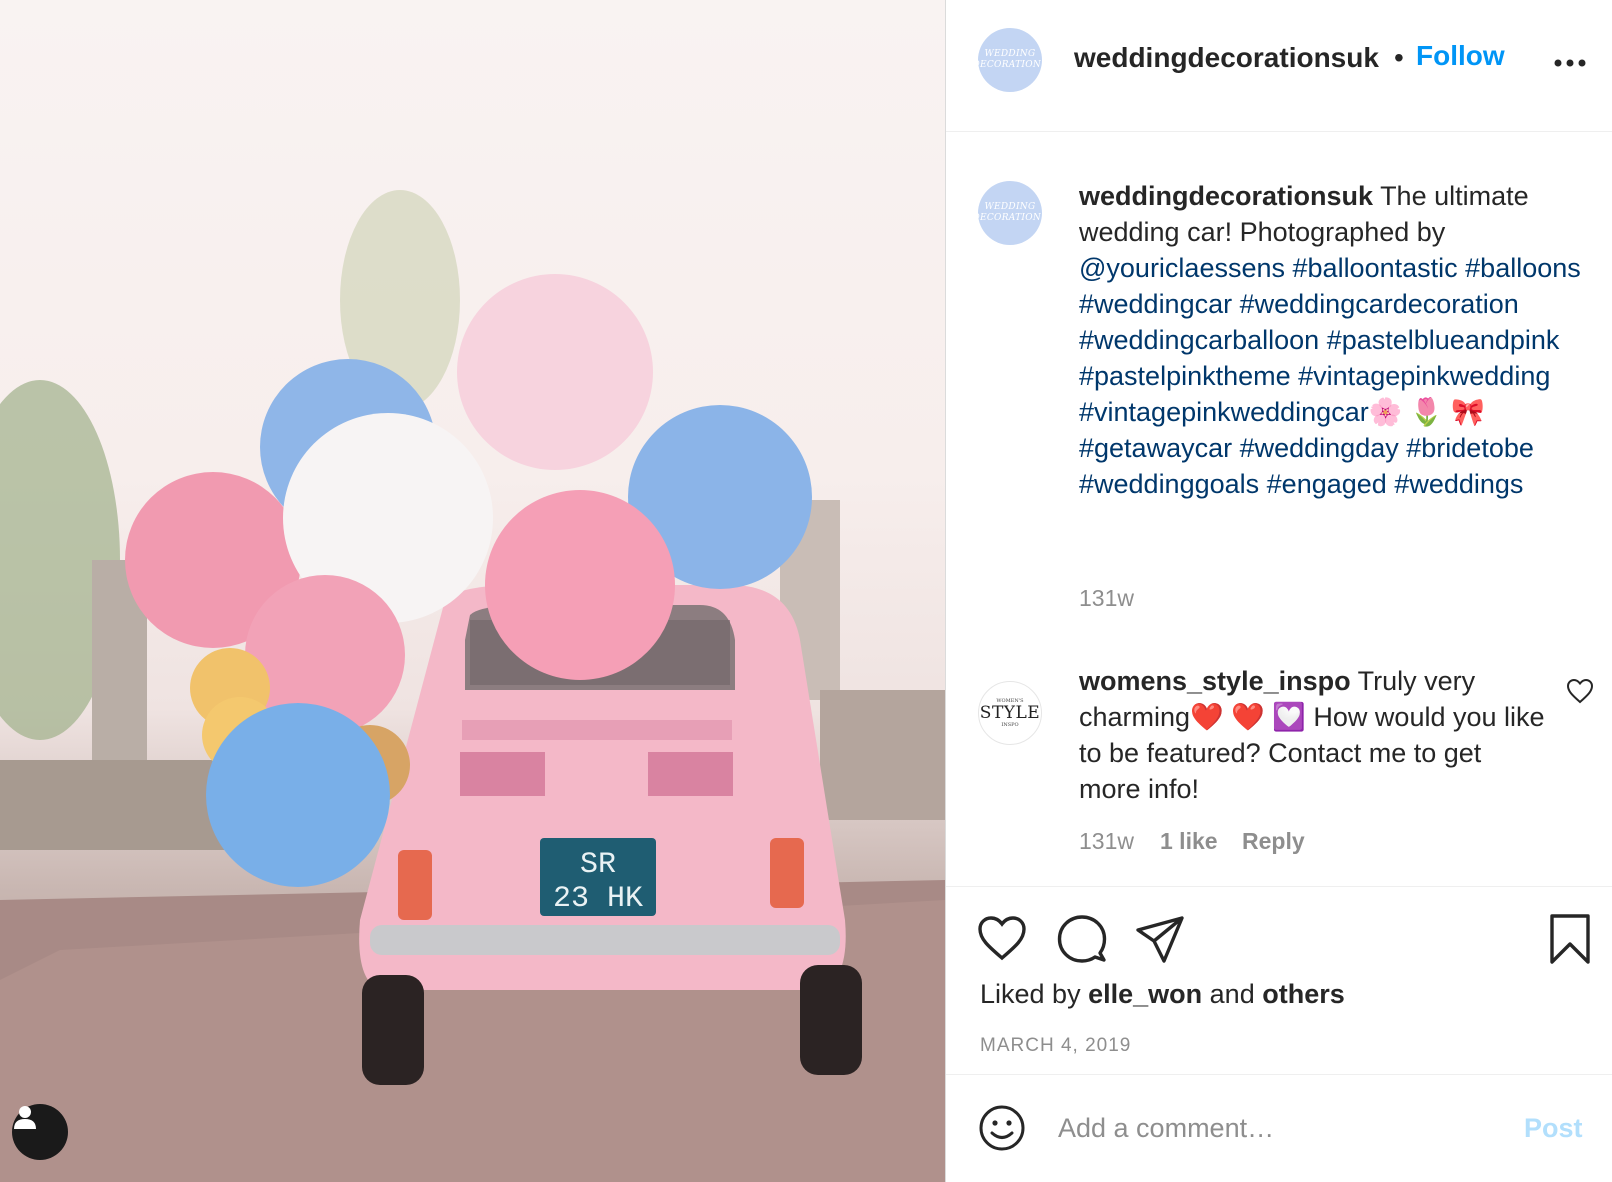 This screenshot has width=1612, height=1182. Describe the element at coordinates (1470, 448) in the screenshot. I see `hashtag: #bridetobe` at that location.